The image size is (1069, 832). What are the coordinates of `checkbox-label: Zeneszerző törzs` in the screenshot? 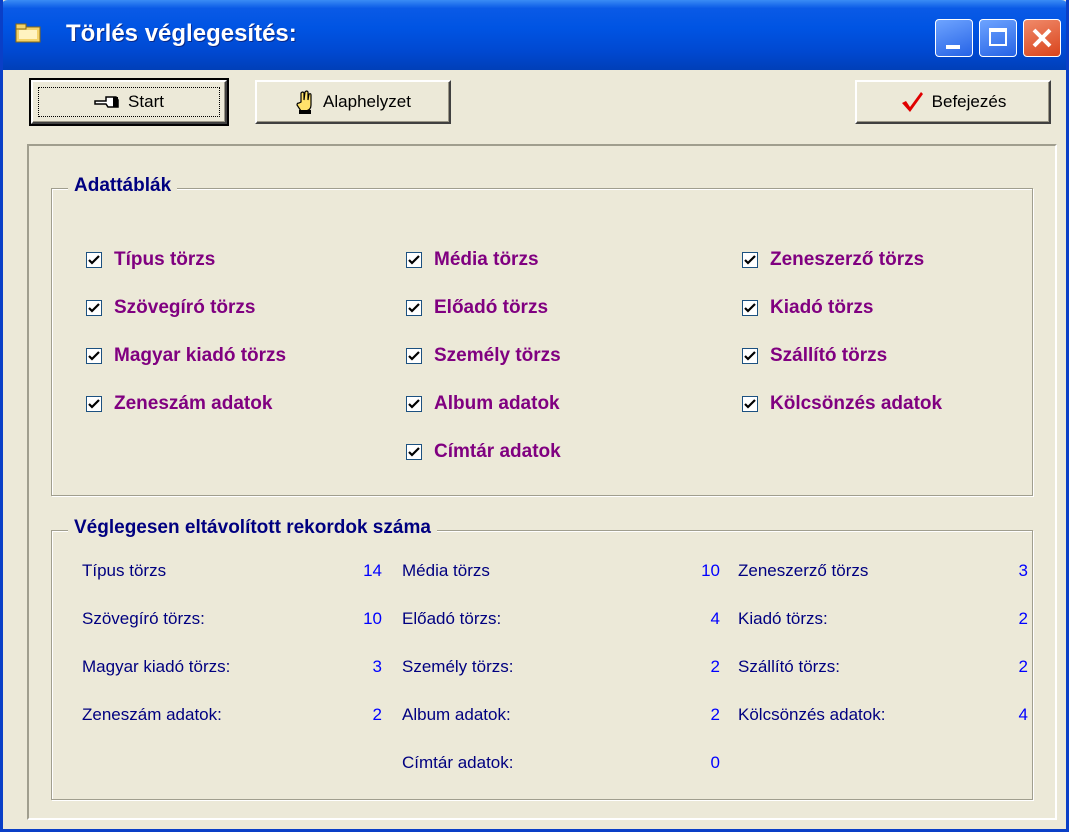 It's located at (847, 260).